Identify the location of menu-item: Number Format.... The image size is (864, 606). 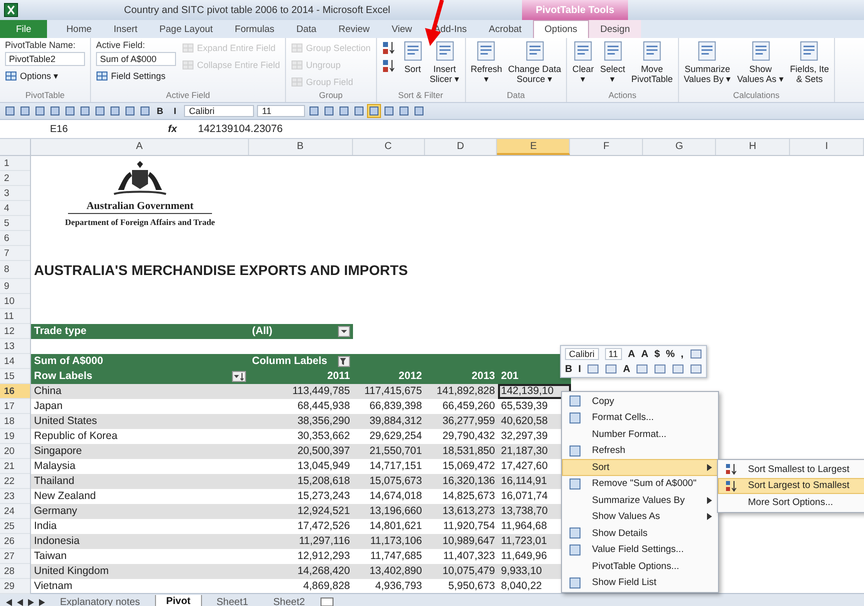
(640, 434).